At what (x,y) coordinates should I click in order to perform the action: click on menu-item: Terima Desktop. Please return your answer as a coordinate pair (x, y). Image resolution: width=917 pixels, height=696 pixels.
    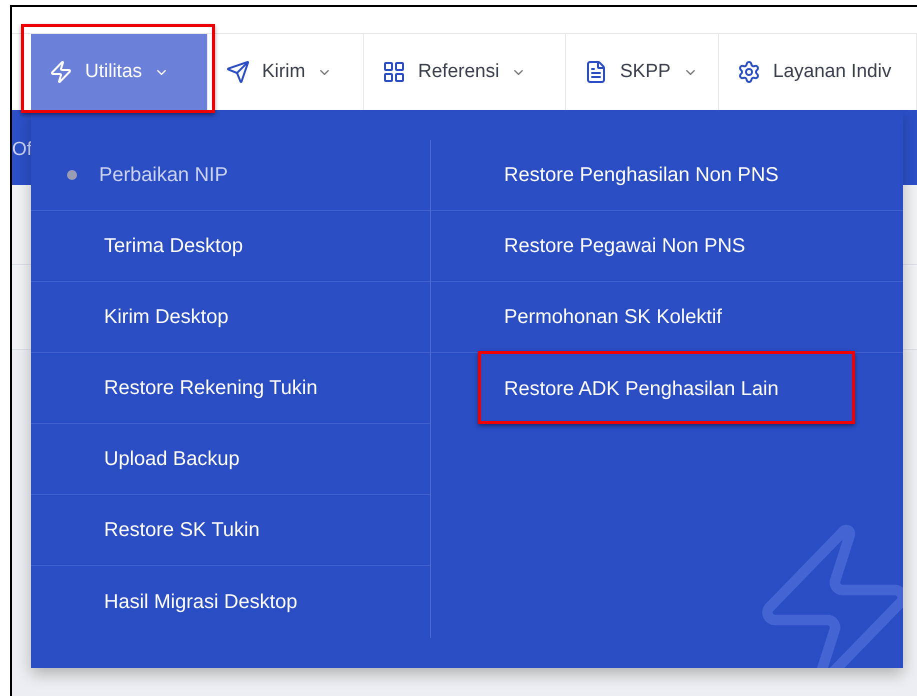
    Looking at the image, I should click on (137, 246).